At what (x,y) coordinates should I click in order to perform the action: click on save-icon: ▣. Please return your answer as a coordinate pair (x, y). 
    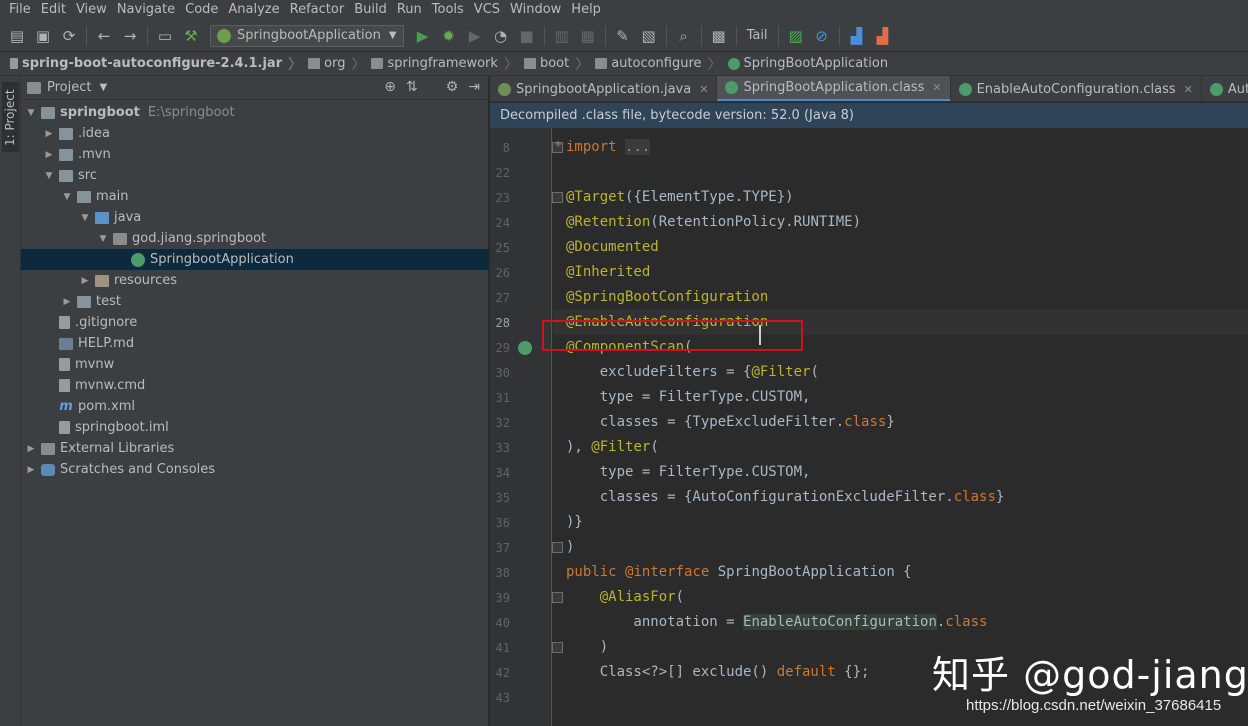
    Looking at the image, I should click on (43, 36).